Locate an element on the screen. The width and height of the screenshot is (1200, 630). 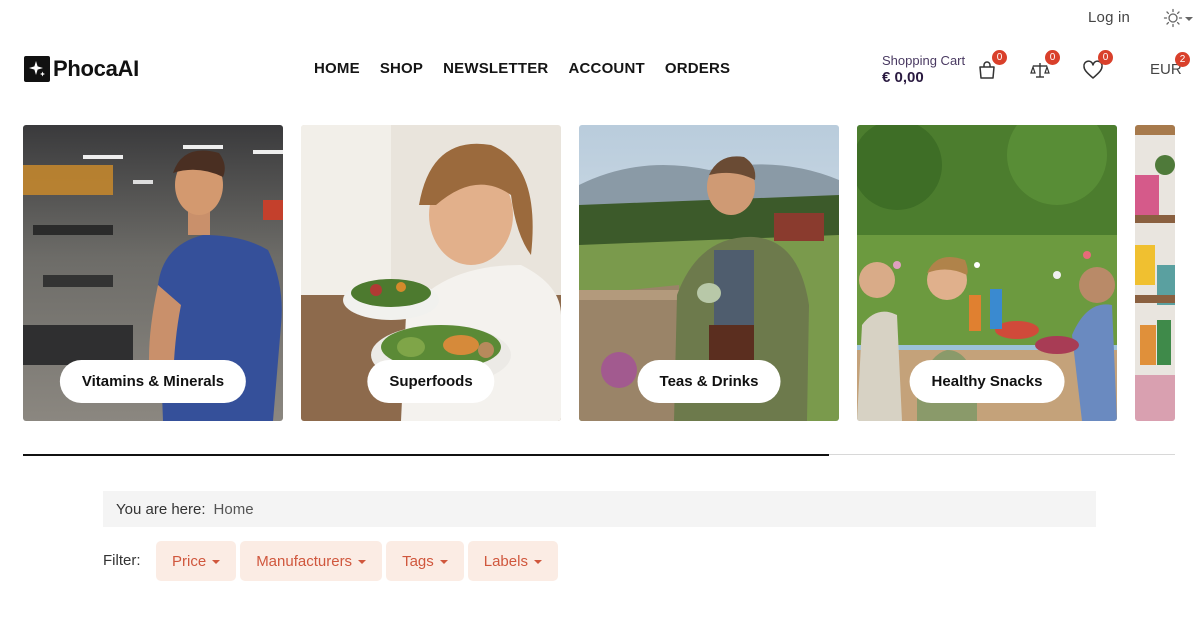
filter-labels-button: Labels is located at coordinates (512, 561).